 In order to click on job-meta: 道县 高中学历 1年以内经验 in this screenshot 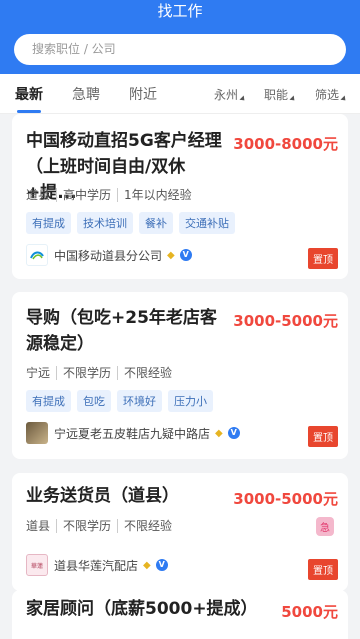, I will do `click(109, 194)`.